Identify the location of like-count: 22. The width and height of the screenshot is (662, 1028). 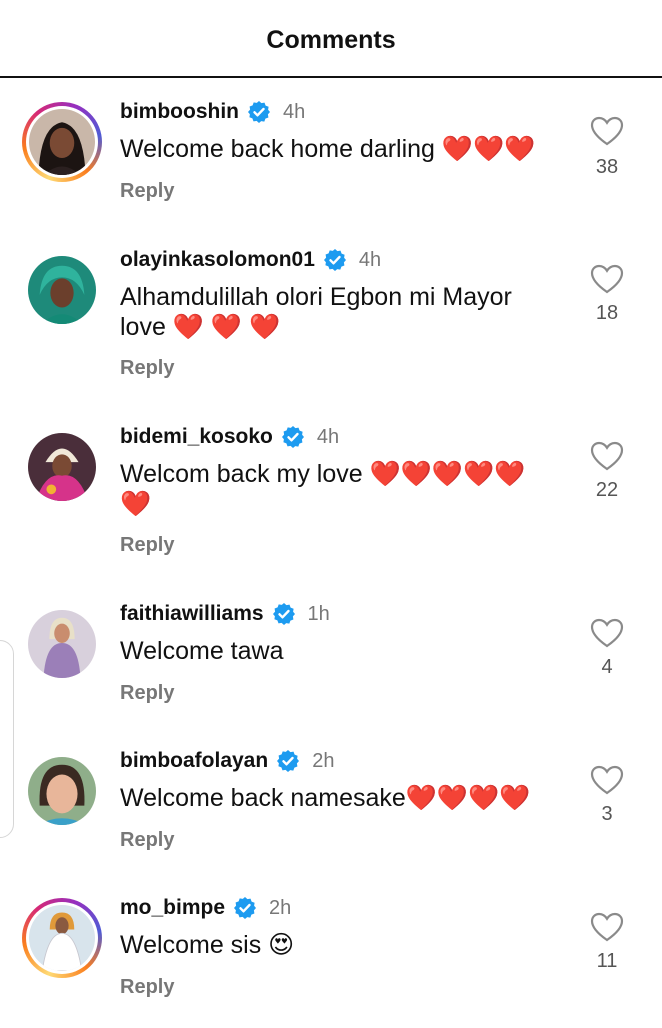
(607, 490).